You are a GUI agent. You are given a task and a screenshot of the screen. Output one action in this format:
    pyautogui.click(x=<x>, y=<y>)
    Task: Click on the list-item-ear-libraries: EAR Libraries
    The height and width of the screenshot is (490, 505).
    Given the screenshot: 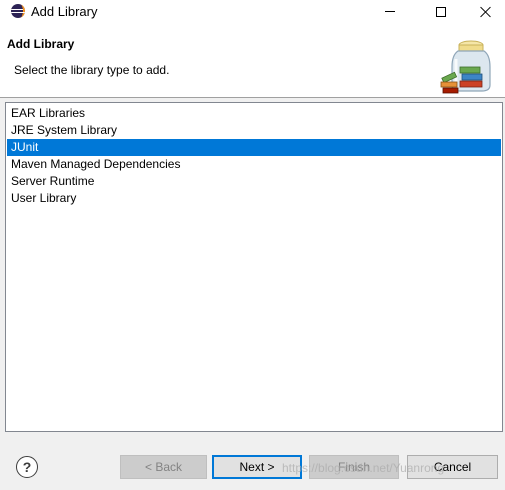 What is the action you would take?
    pyautogui.click(x=254, y=113)
    